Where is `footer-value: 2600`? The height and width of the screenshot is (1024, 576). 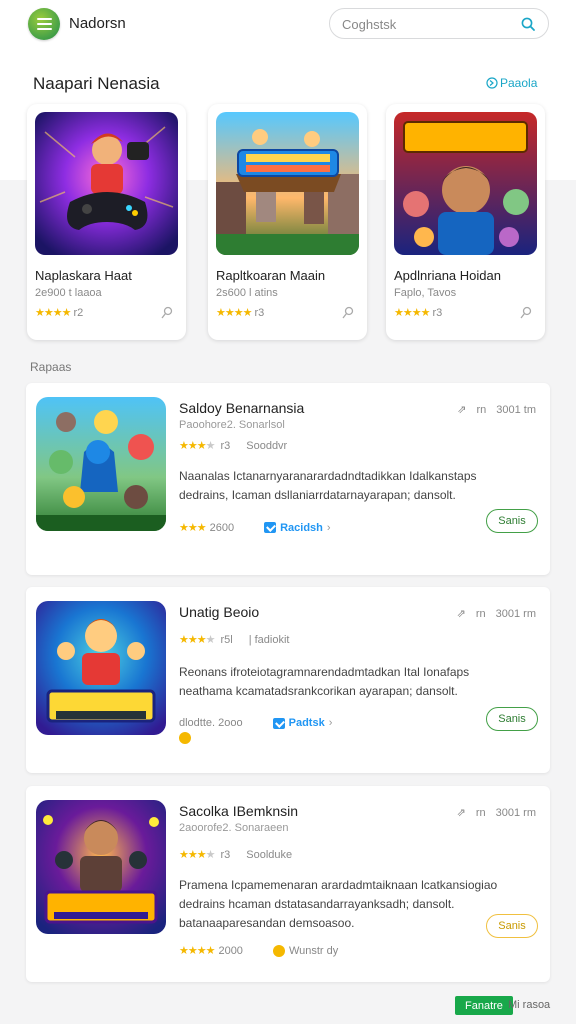 footer-value: 2600 is located at coordinates (222, 527).